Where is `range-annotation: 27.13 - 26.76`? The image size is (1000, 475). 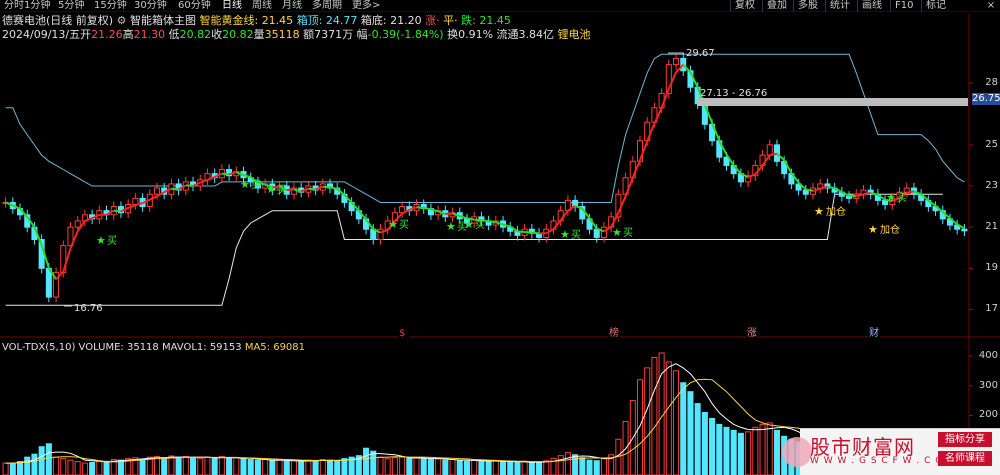
range-annotation: 27.13 - 26.76 is located at coordinates (733, 93).